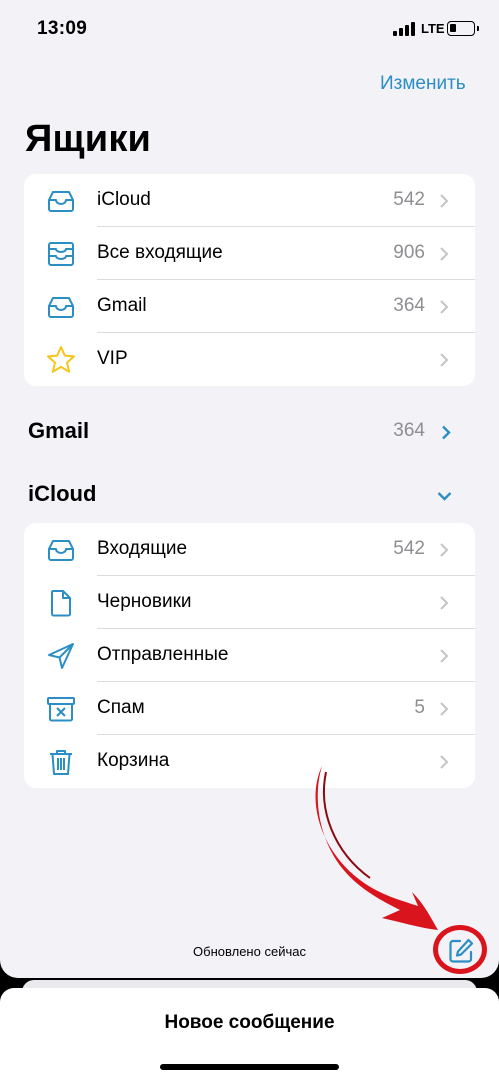 The width and height of the screenshot is (499, 1080). What do you see at coordinates (409, 199) in the screenshot?
I see `mailbox-count: 542` at bounding box center [409, 199].